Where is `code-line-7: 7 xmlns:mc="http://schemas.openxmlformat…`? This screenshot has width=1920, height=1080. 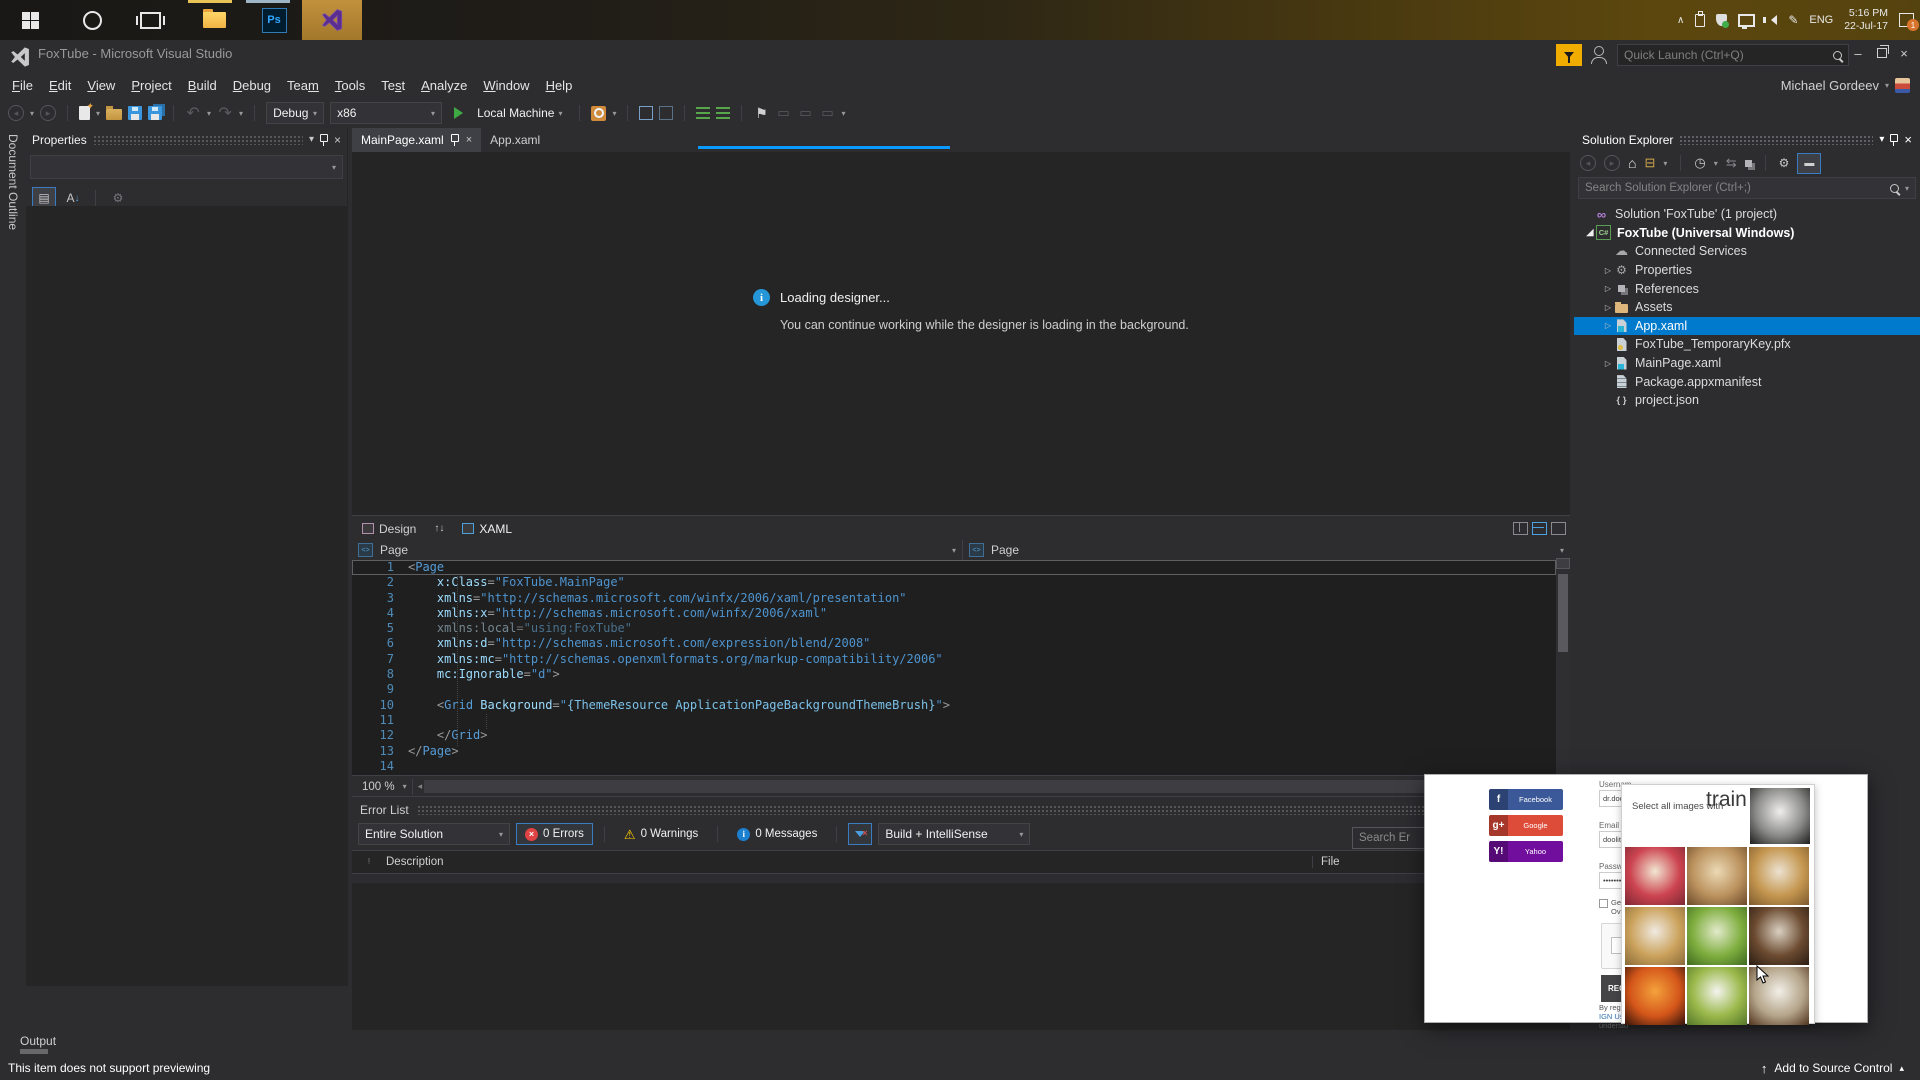 code-line-7: 7 xmlns:mc="http://schemas.openxmlformat… is located at coordinates (954, 659).